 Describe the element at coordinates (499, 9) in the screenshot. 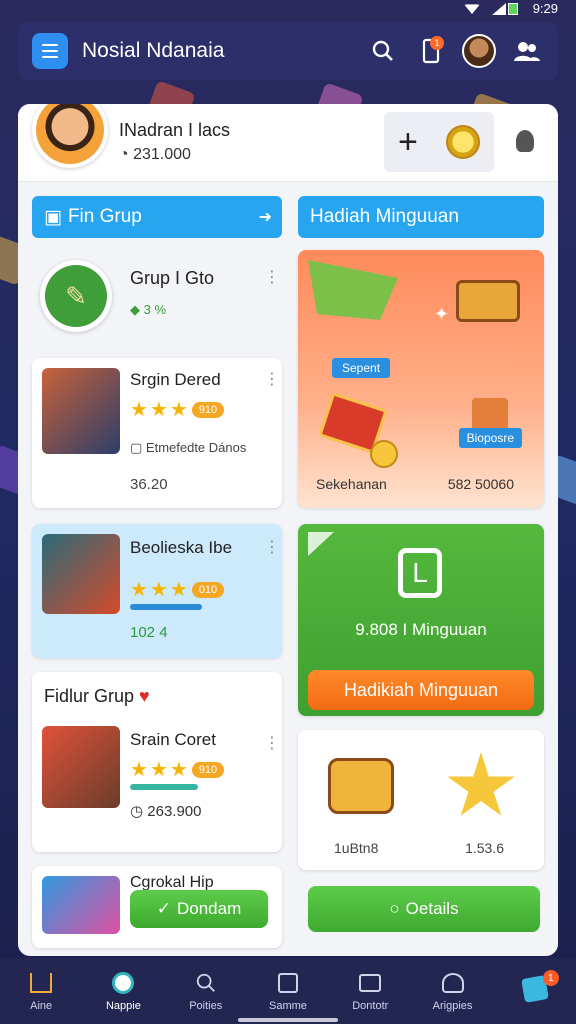

I see `signal-icon` at that location.